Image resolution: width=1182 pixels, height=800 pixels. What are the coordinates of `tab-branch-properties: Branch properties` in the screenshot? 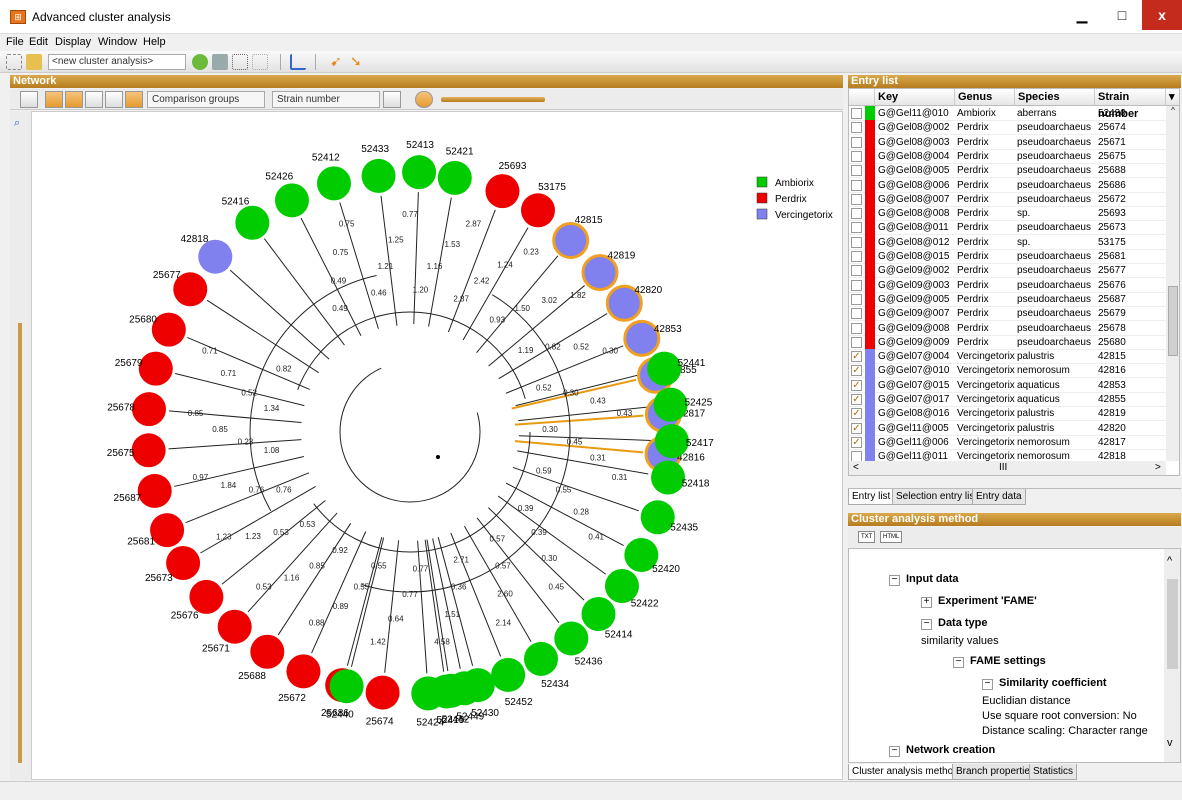 It's located at (995, 772).